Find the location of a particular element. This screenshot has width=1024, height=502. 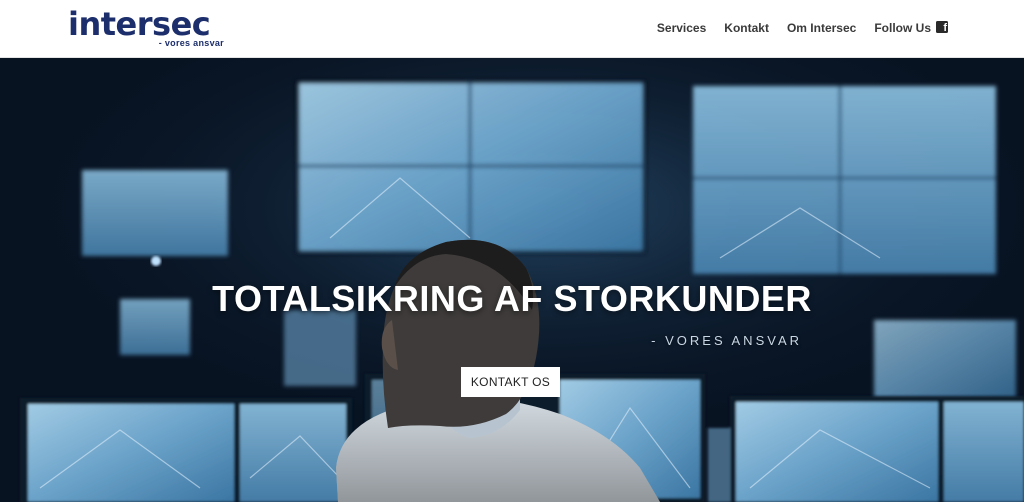

nav-kontakt: Kontakt is located at coordinates (746, 28).